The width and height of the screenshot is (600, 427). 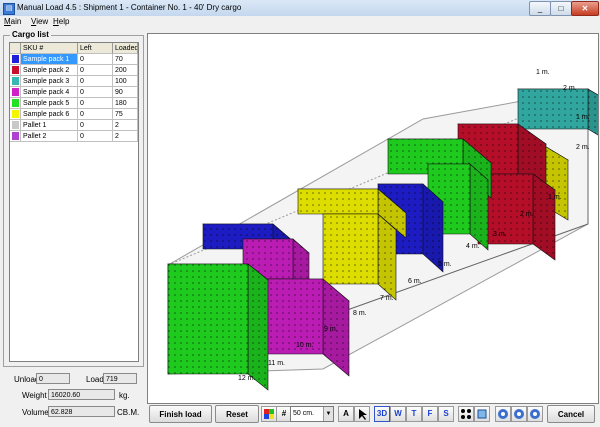 What do you see at coordinates (34, 395) in the screenshot?
I see `weight-label: Weight` at bounding box center [34, 395].